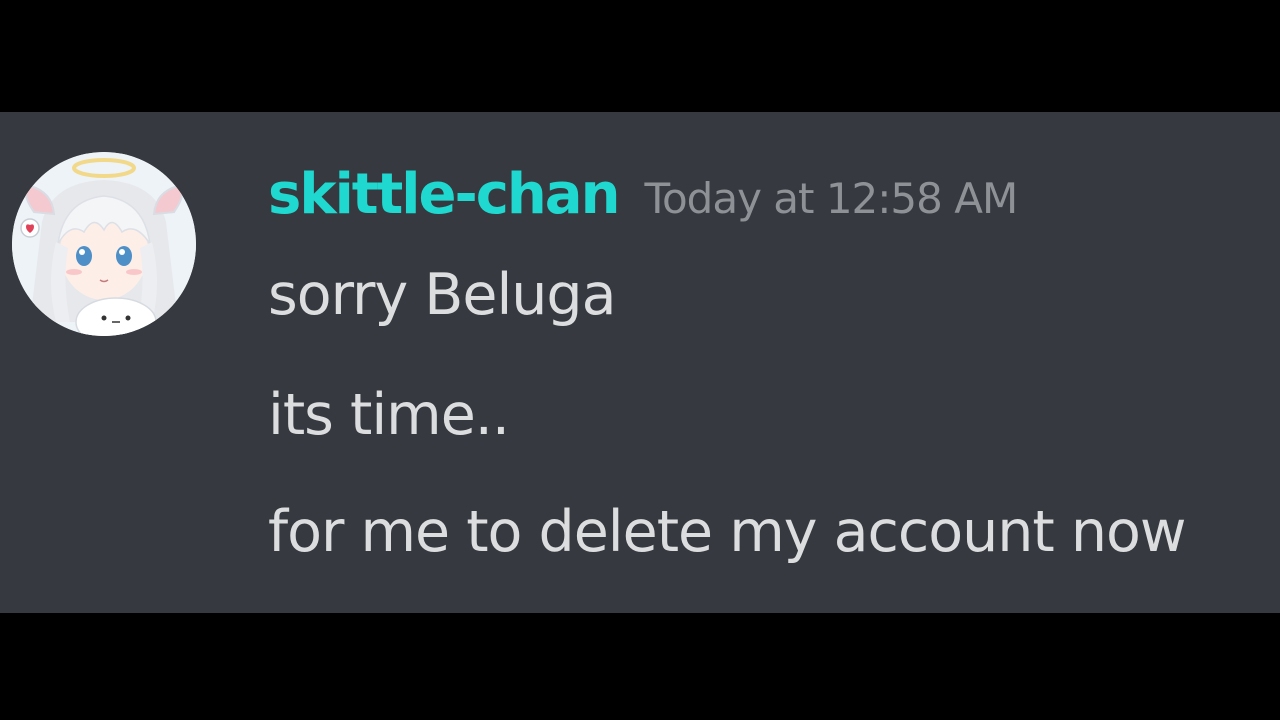  I want to click on message-timestamp: Today at 12:58 AM, so click(831, 198).